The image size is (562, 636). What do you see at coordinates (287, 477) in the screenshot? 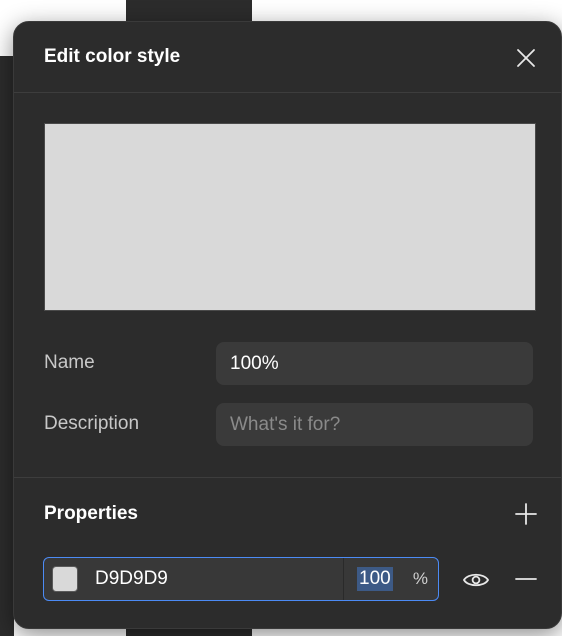
I see `section-divider` at bounding box center [287, 477].